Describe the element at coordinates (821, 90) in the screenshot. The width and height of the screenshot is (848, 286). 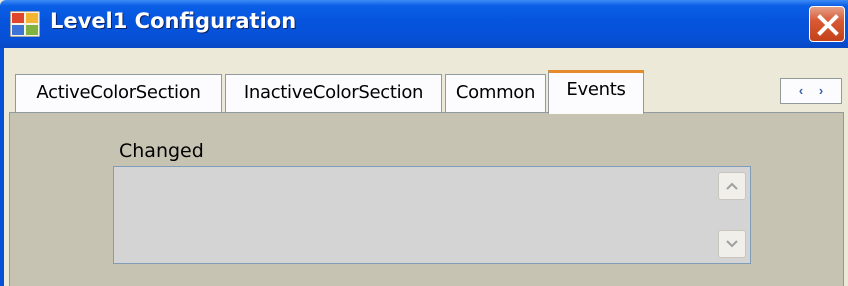
I see `tab-scroll-right-button: ›` at that location.